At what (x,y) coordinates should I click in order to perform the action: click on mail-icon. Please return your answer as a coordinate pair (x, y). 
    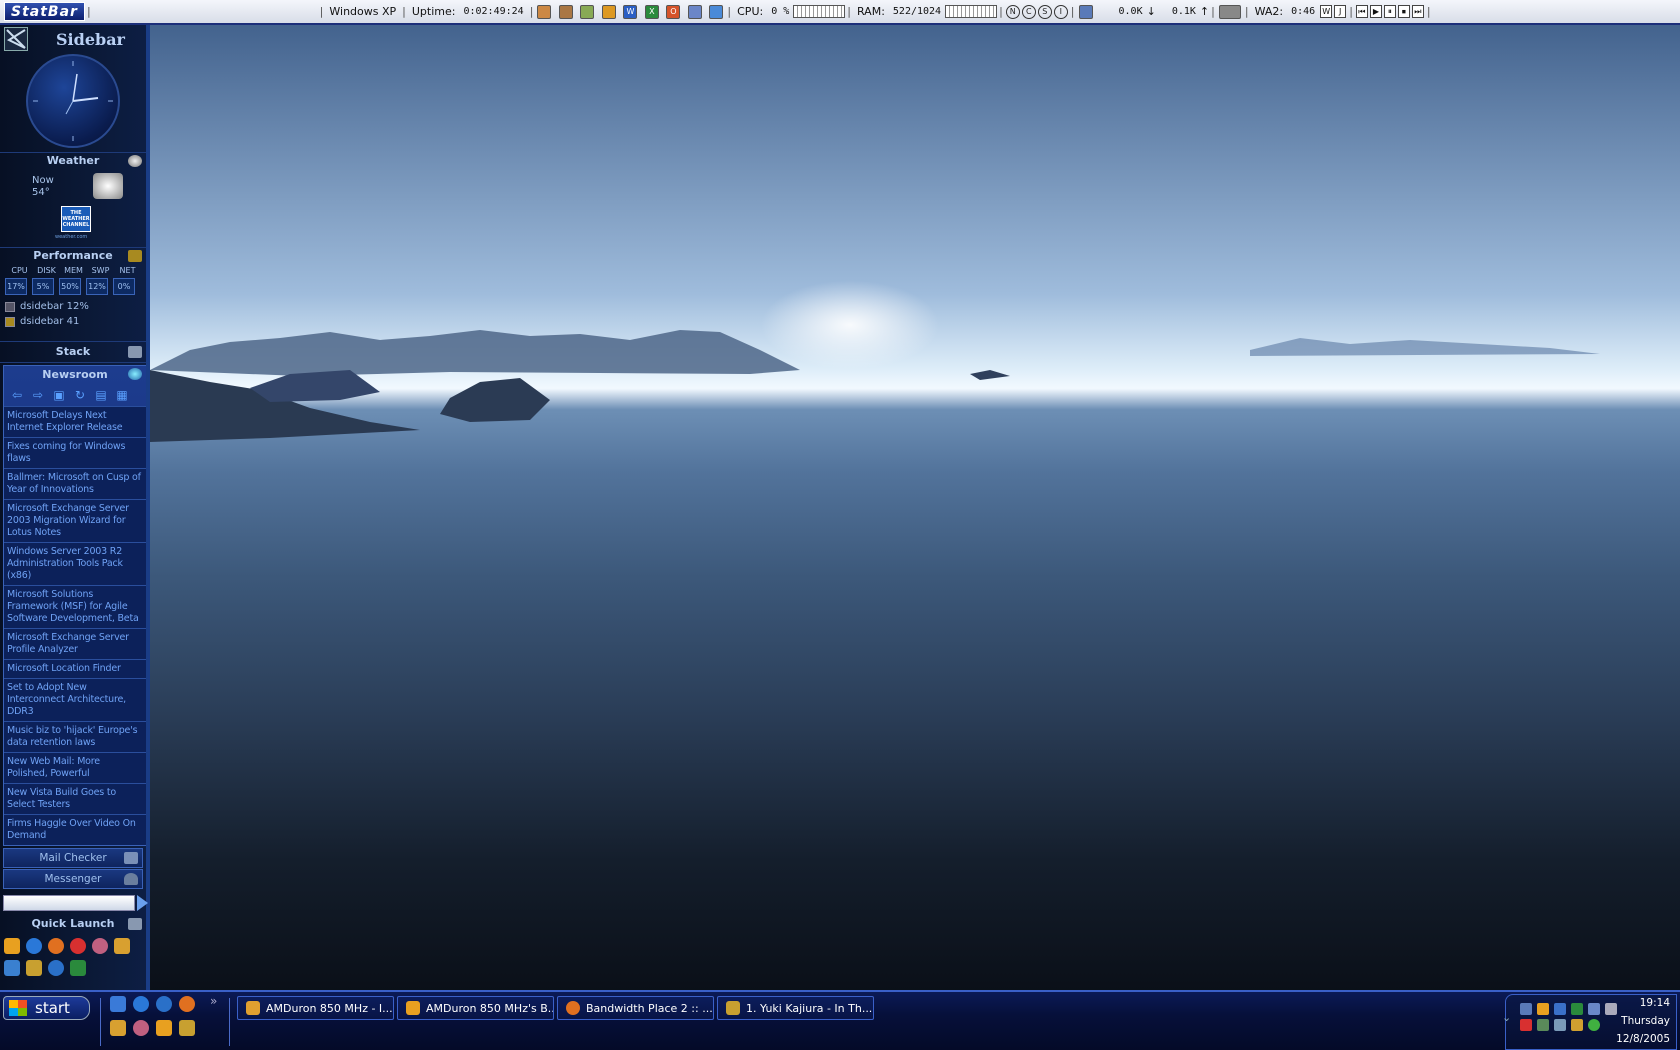
    Looking at the image, I should click on (131, 858).